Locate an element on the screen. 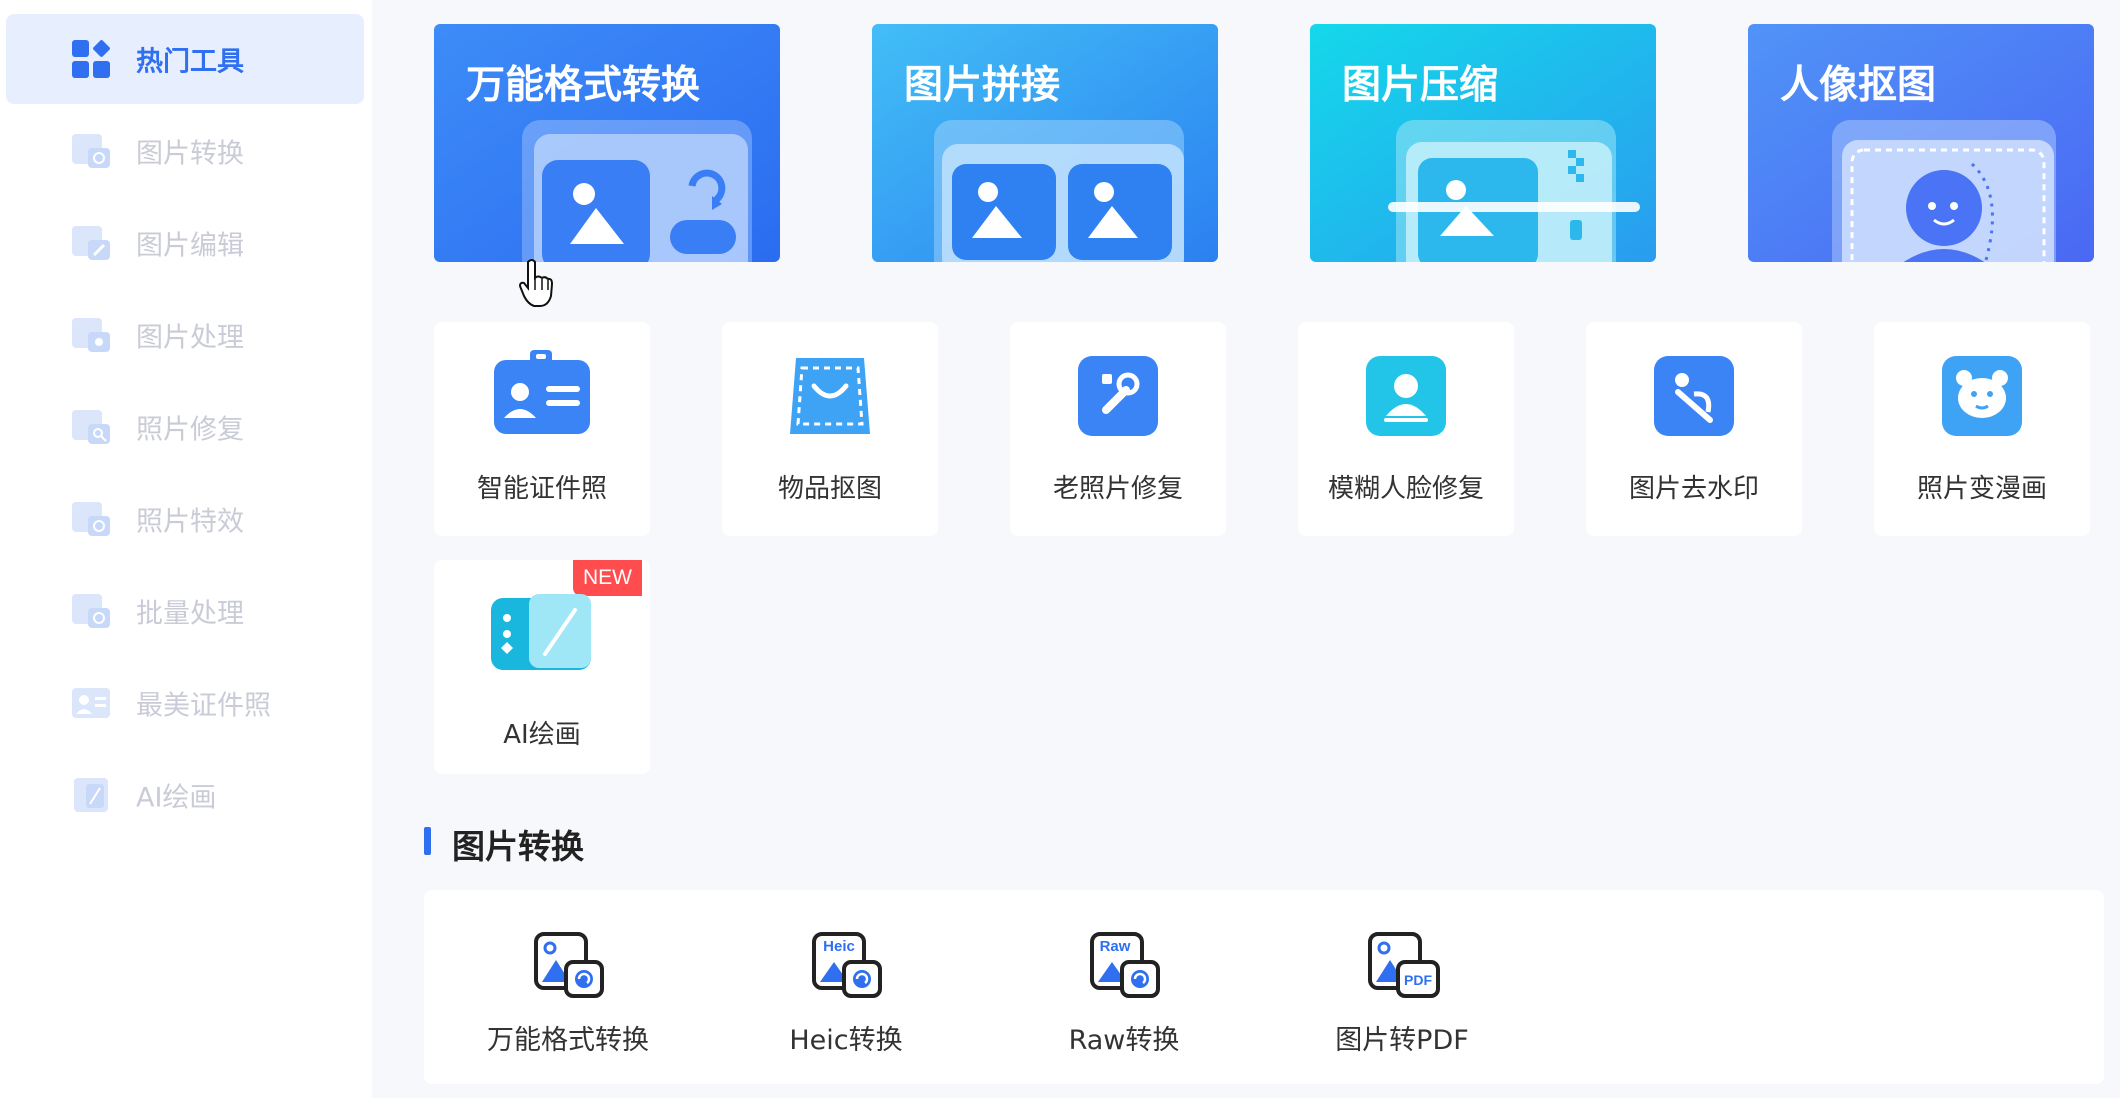  object-cutout-icon is located at coordinates (830, 396).